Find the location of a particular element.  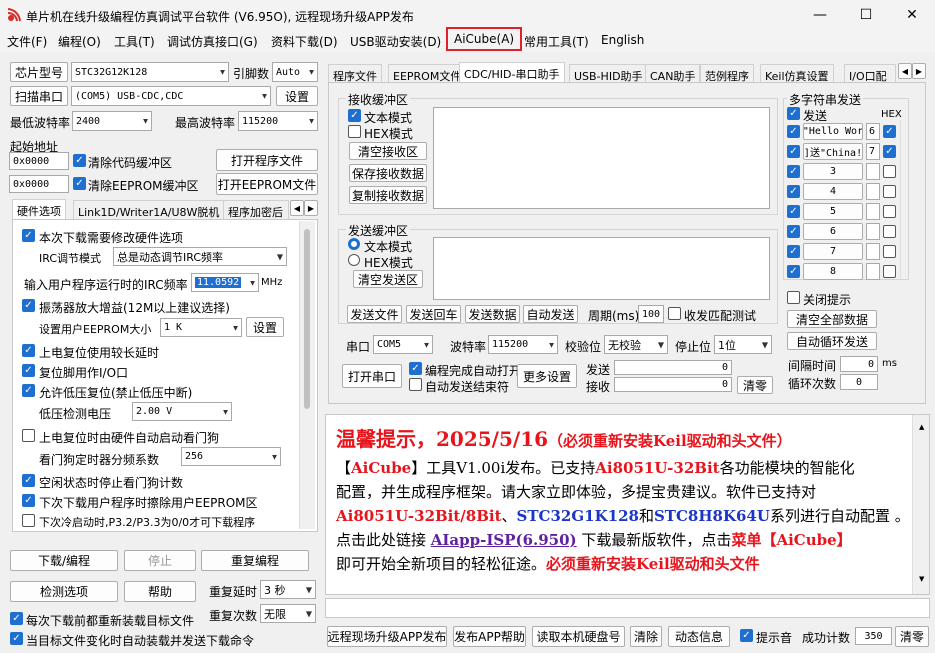

multi-send-row-button: 4 is located at coordinates (833, 191).